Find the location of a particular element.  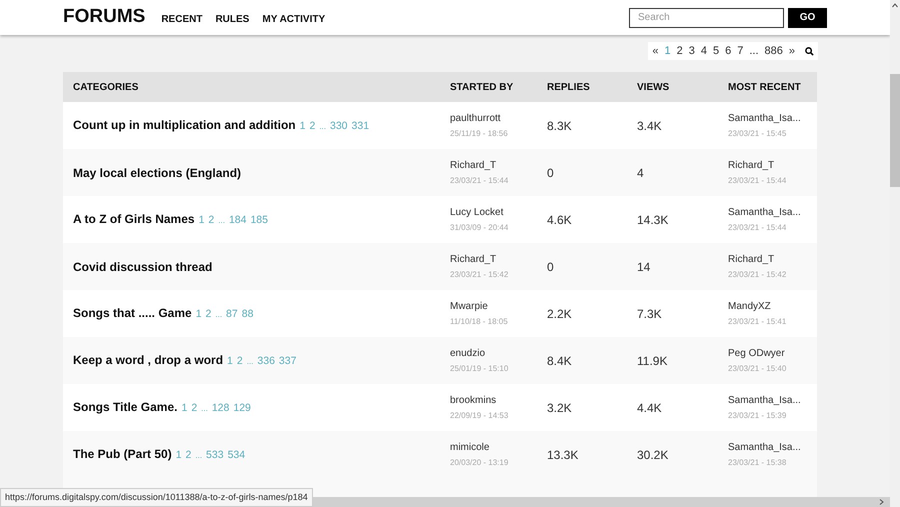

thread-title: Songs Title Game. is located at coordinates (125, 407).